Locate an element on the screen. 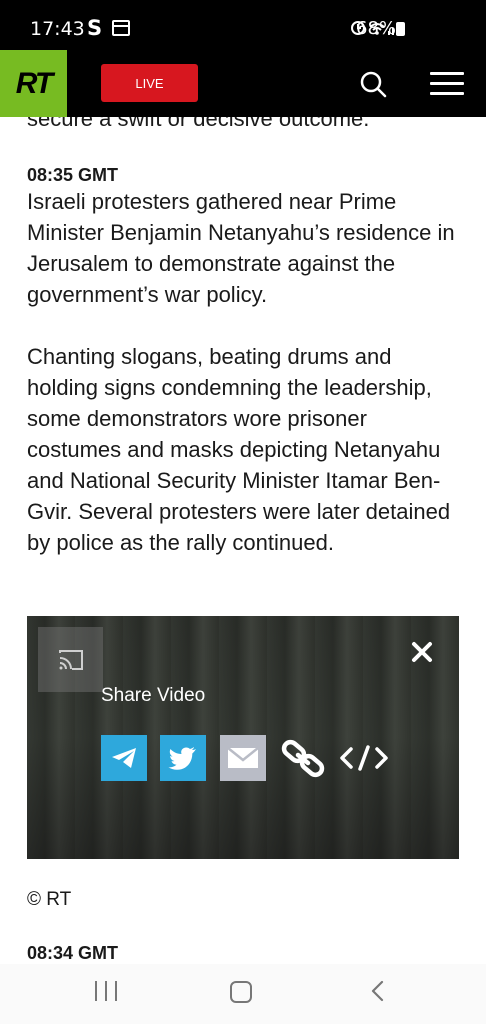 The width and height of the screenshot is (486, 1024). share-telegram-button is located at coordinates (124, 758).